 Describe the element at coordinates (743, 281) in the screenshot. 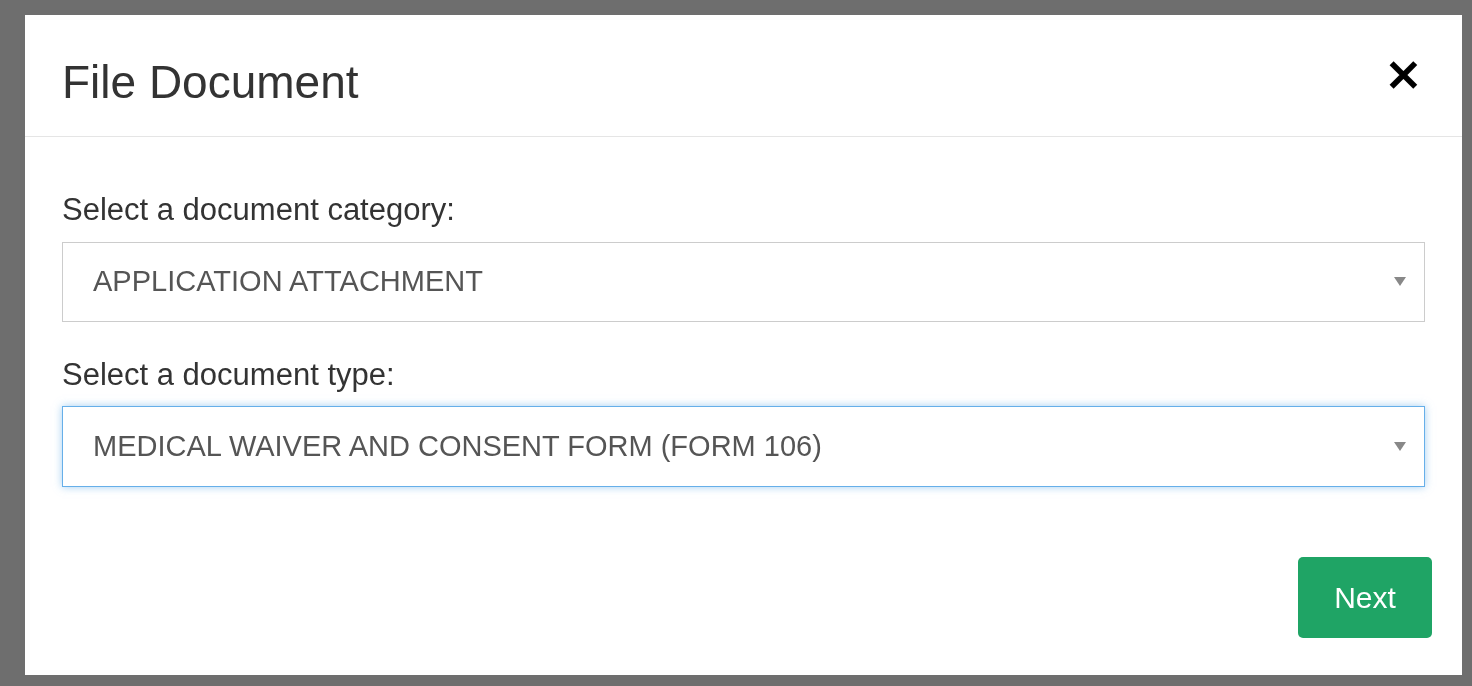

I see `dropdown: APPLICATION ATTACHMENT` at that location.